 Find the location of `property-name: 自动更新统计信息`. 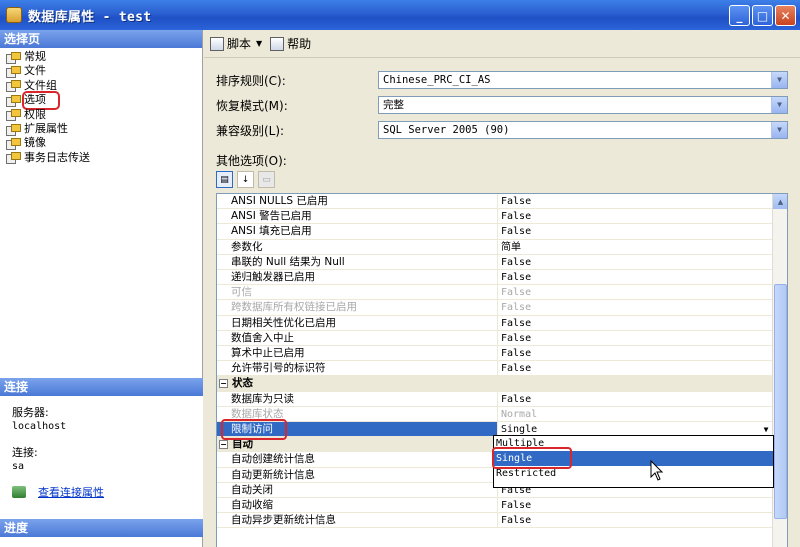

property-name: 自动更新统计信息 is located at coordinates (357, 475).